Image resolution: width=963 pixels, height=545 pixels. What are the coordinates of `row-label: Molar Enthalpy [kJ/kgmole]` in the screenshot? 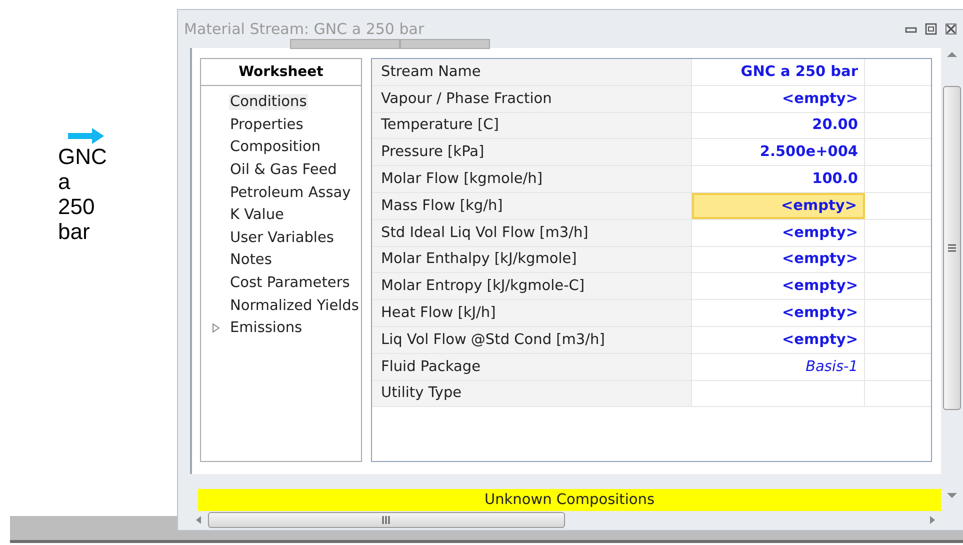 It's located at (532, 259).